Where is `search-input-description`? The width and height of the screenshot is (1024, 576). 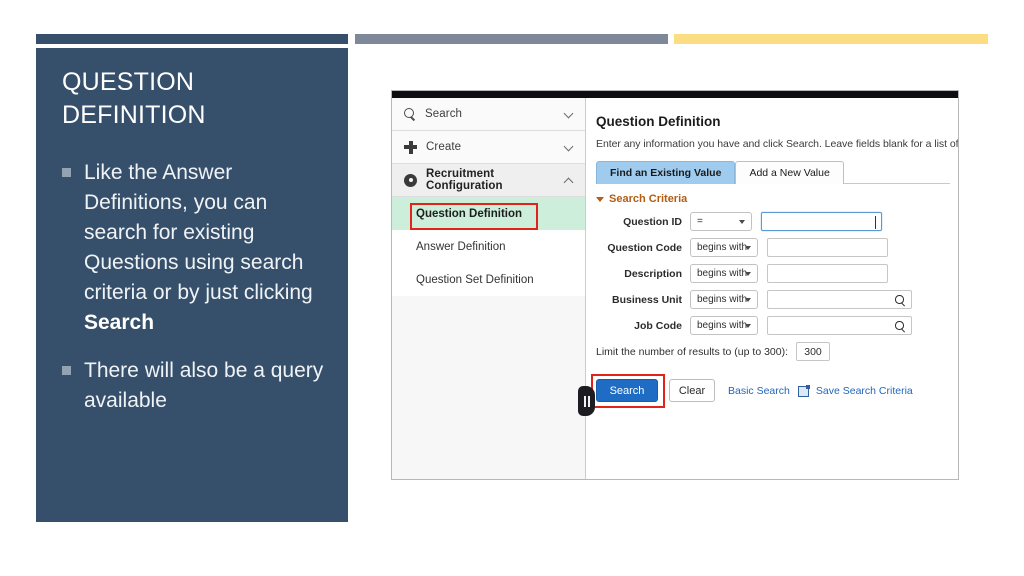 search-input-description is located at coordinates (827, 273).